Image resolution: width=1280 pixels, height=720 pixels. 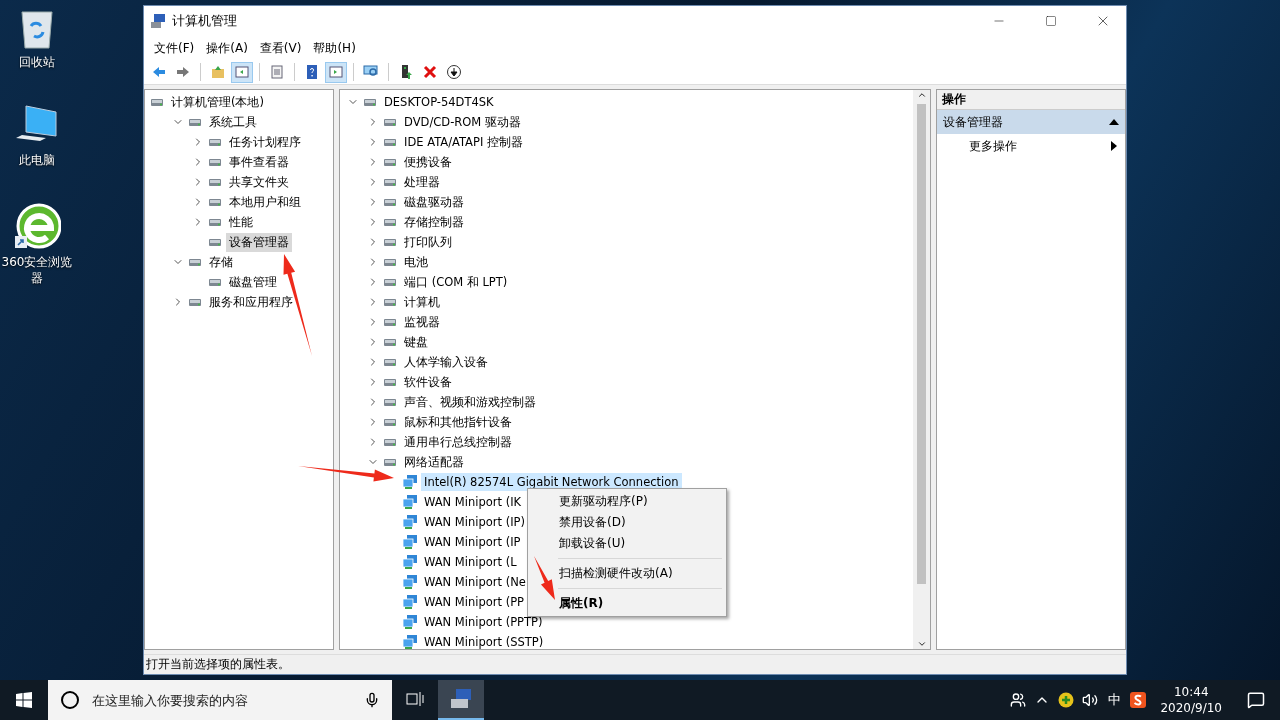 What do you see at coordinates (233, 122) in the screenshot?
I see `tree-item: 系统工具` at bounding box center [233, 122].